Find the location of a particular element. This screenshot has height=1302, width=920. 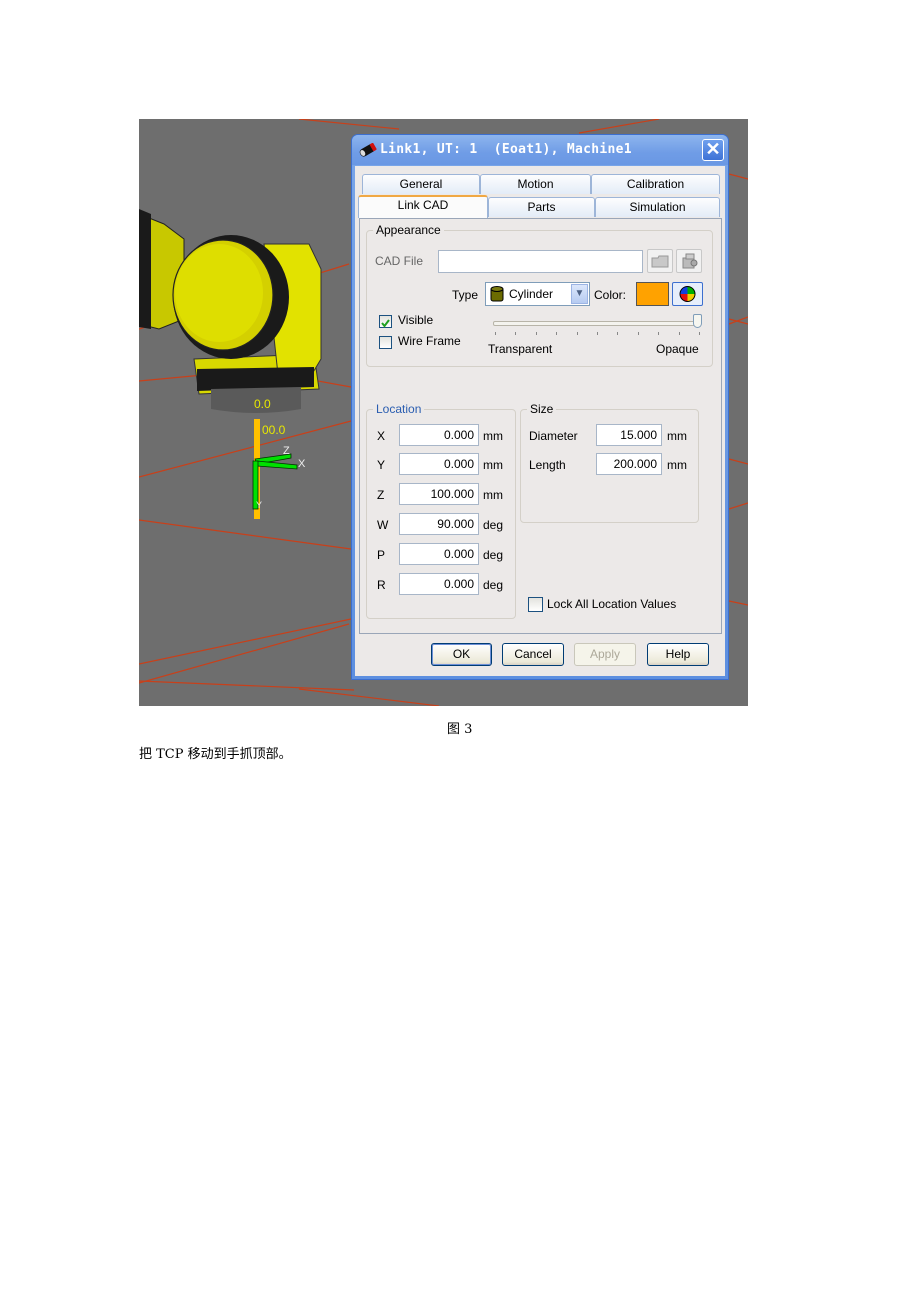

location-group-label: Location is located at coordinates (399, 409).